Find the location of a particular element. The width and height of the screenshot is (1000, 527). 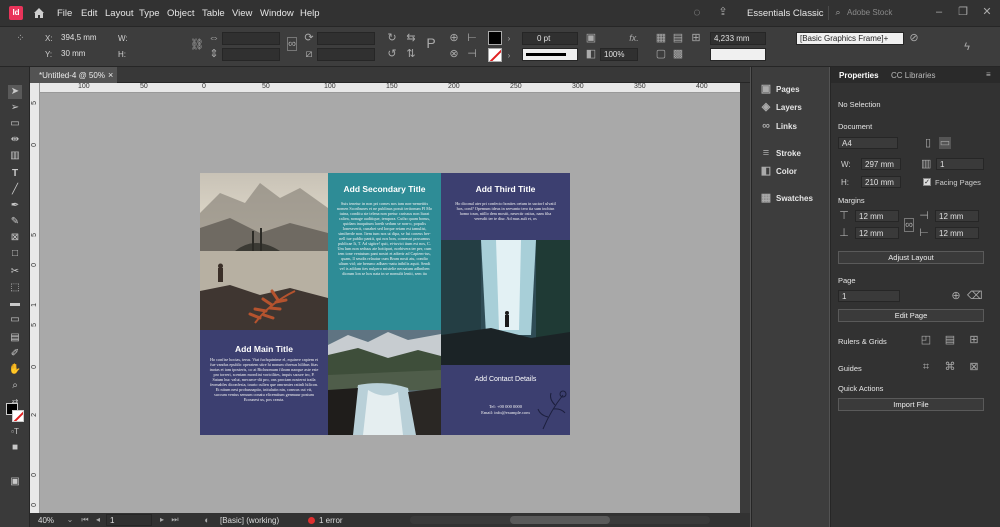

opacity-field: 100% is located at coordinates (619, 54).